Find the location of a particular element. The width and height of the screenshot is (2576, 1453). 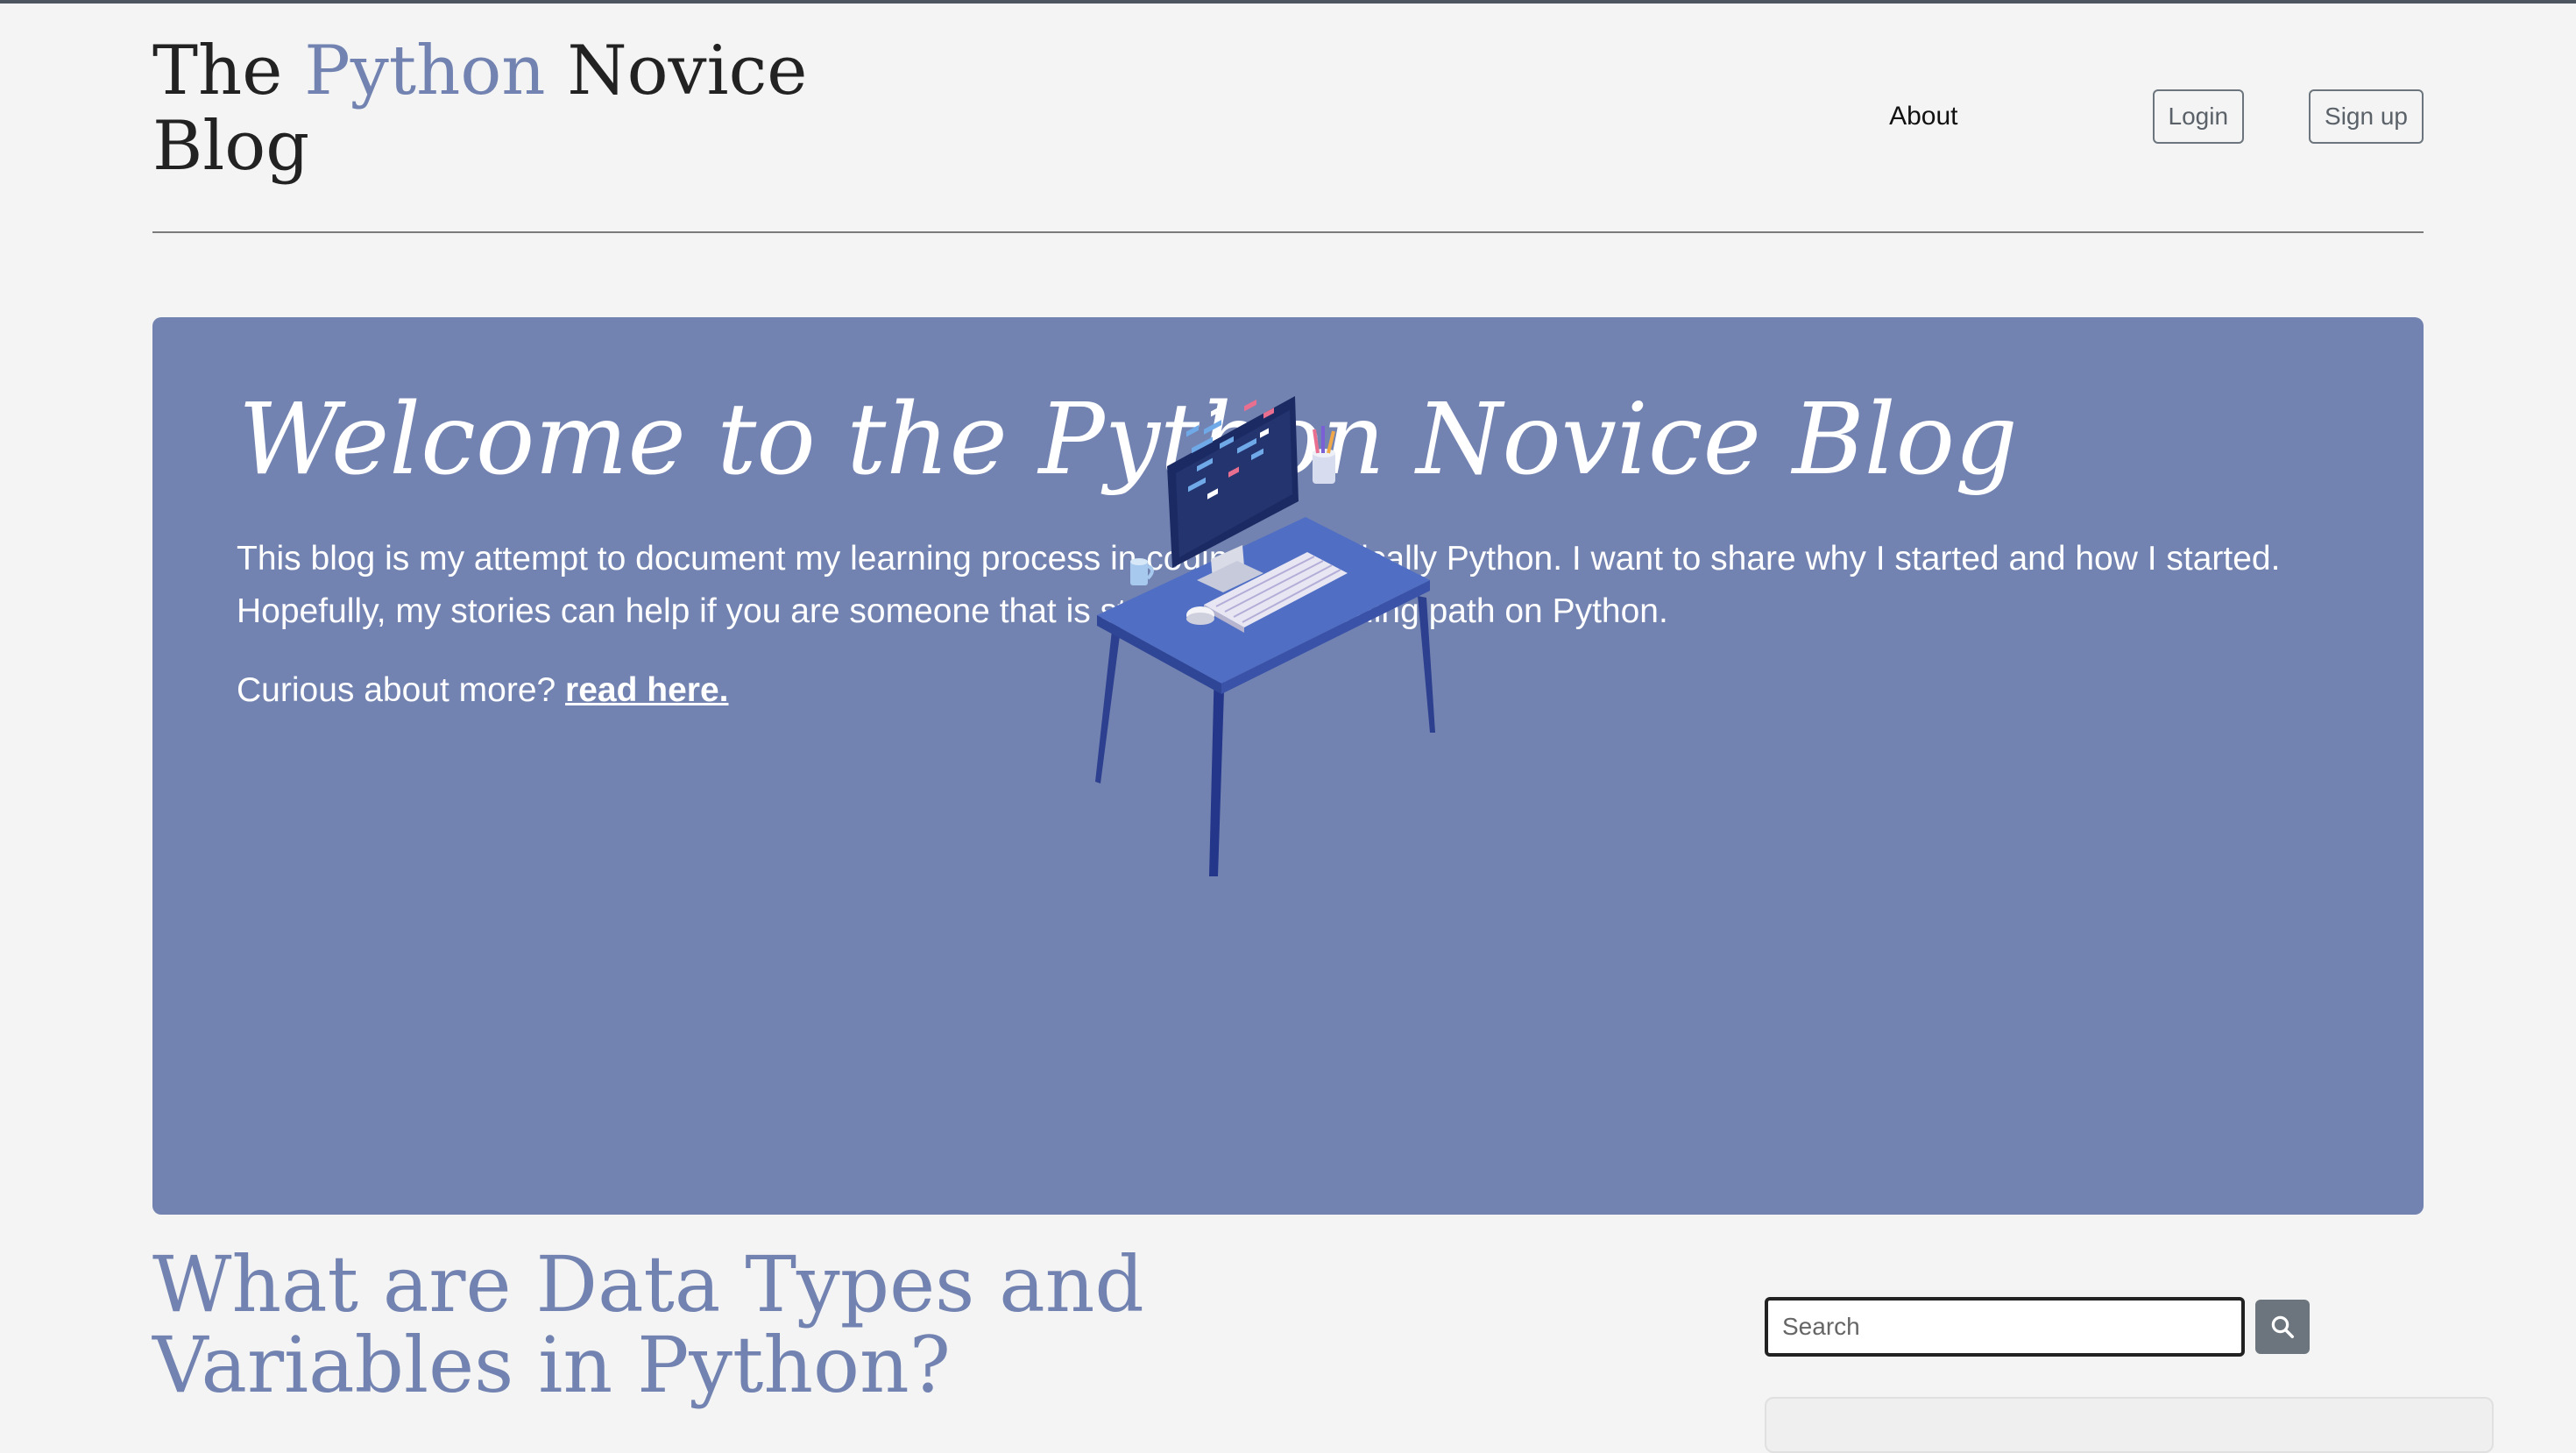

search-form is located at coordinates (2037, 1327).